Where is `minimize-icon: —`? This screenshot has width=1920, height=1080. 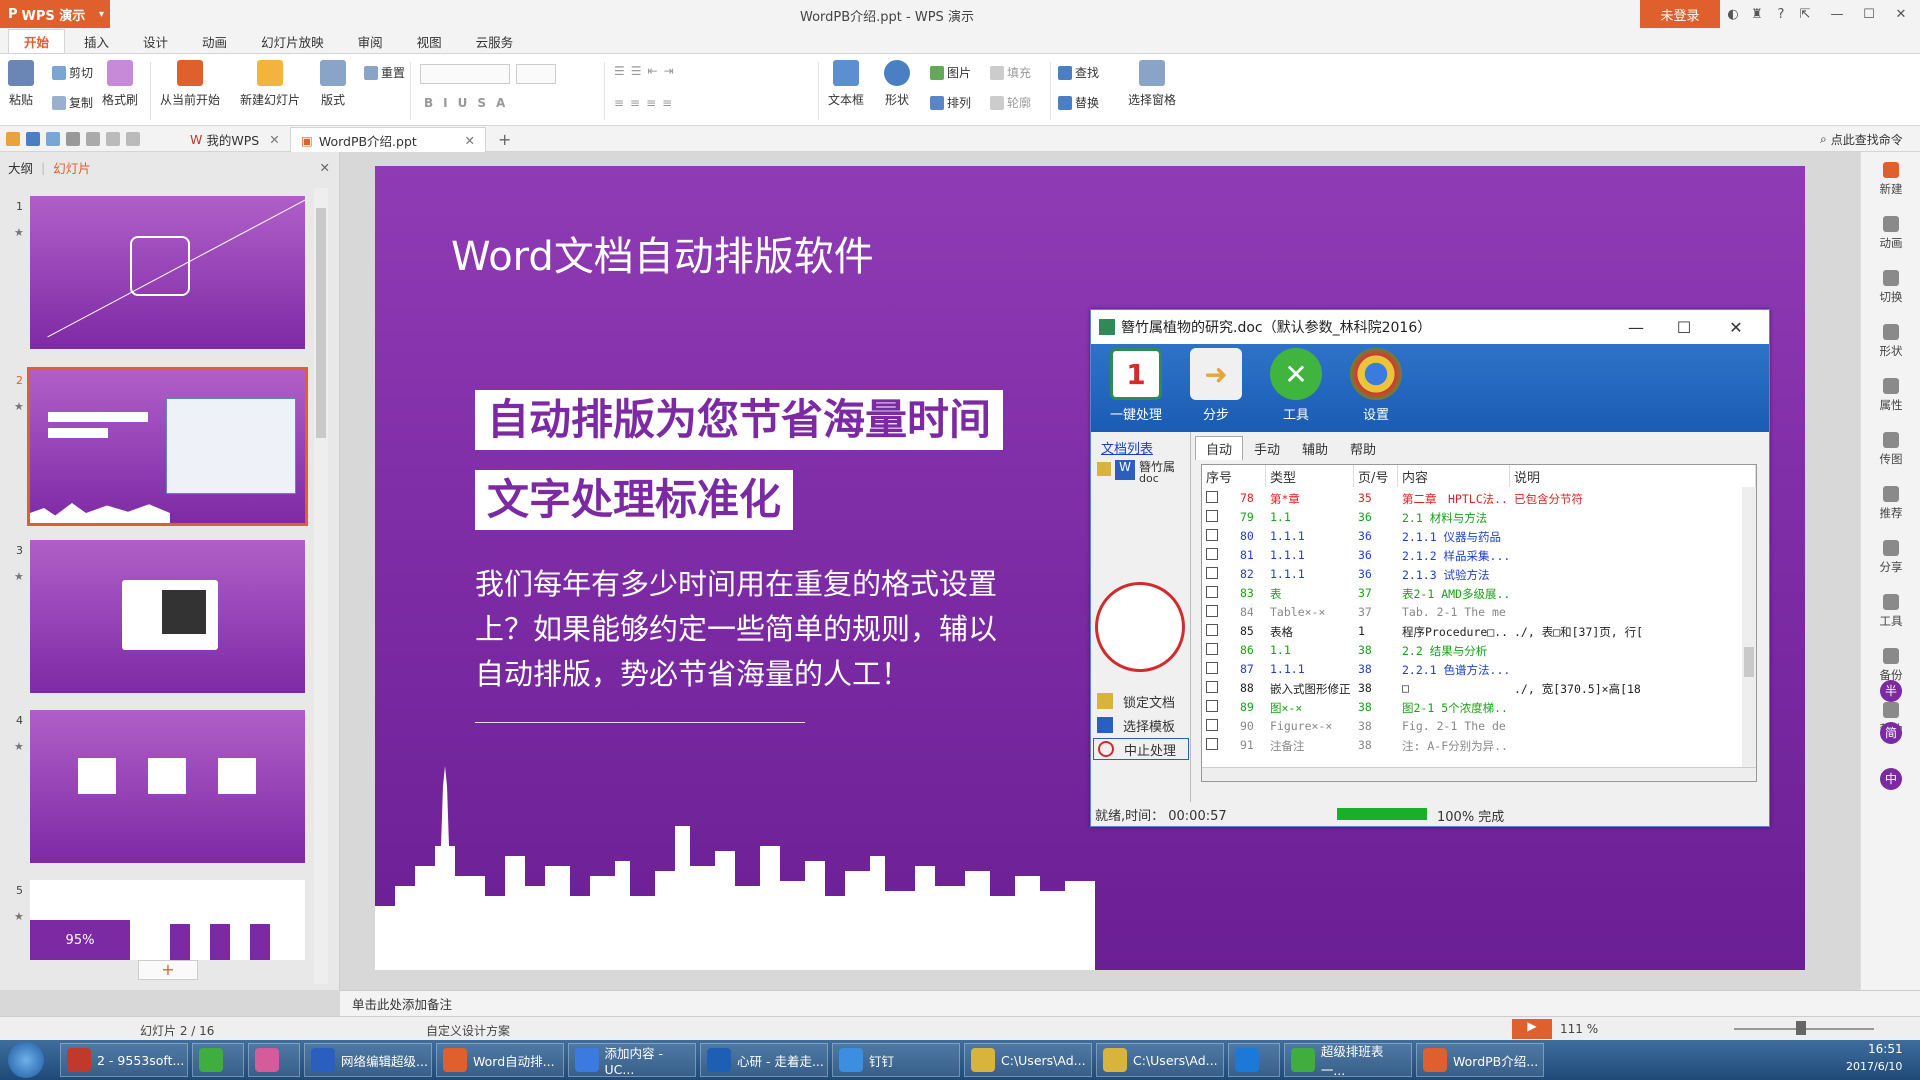 minimize-icon: — is located at coordinates (1837, 14).